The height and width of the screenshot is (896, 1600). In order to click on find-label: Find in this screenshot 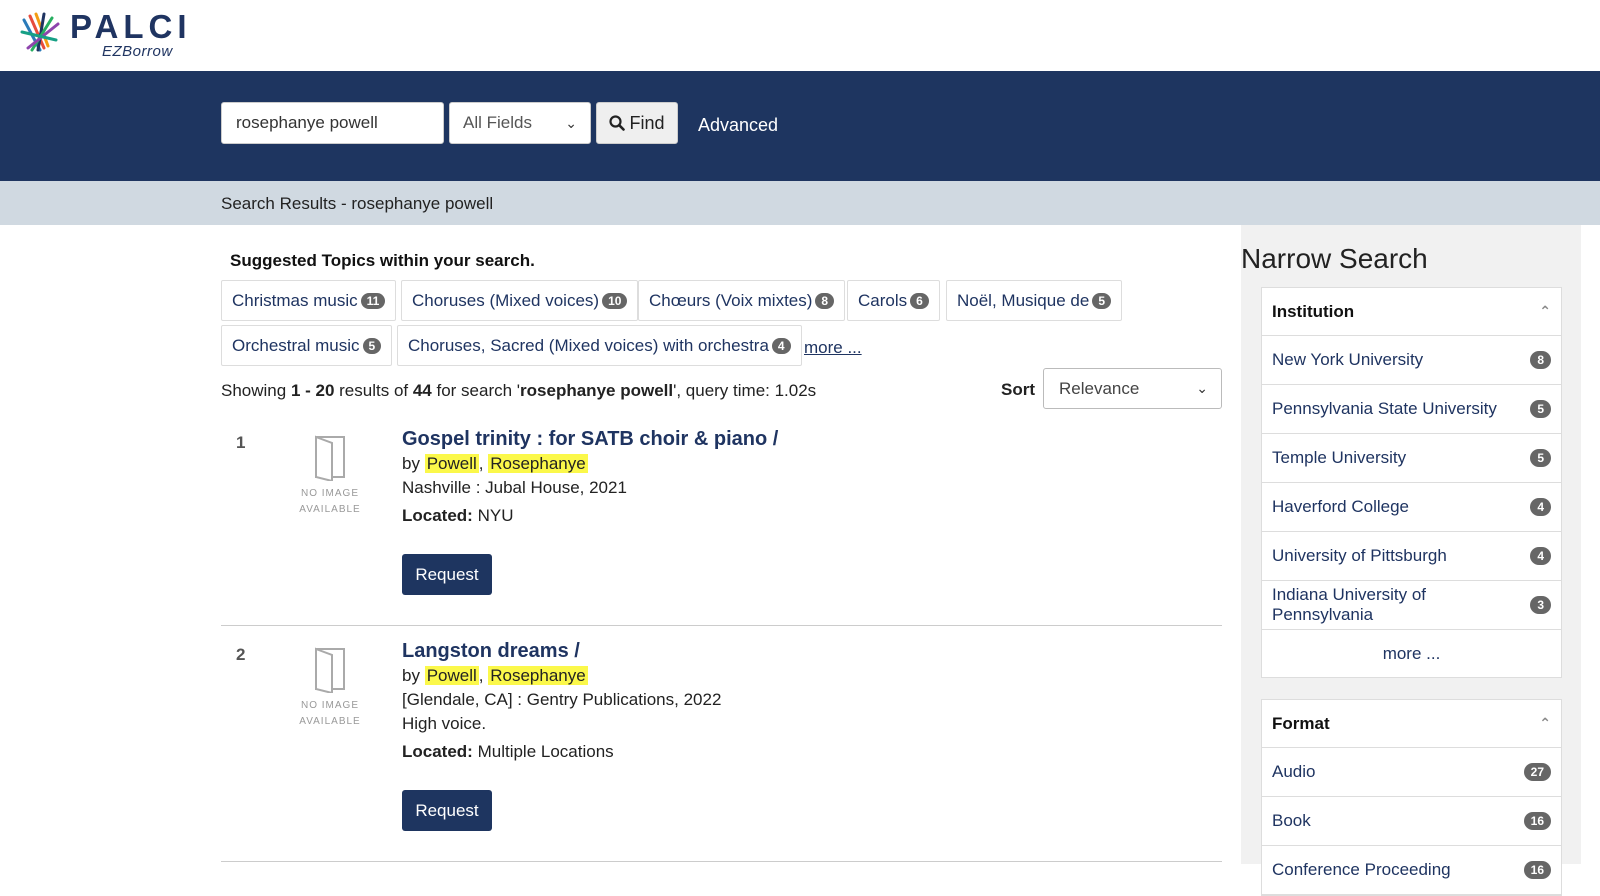, I will do `click(647, 122)`.